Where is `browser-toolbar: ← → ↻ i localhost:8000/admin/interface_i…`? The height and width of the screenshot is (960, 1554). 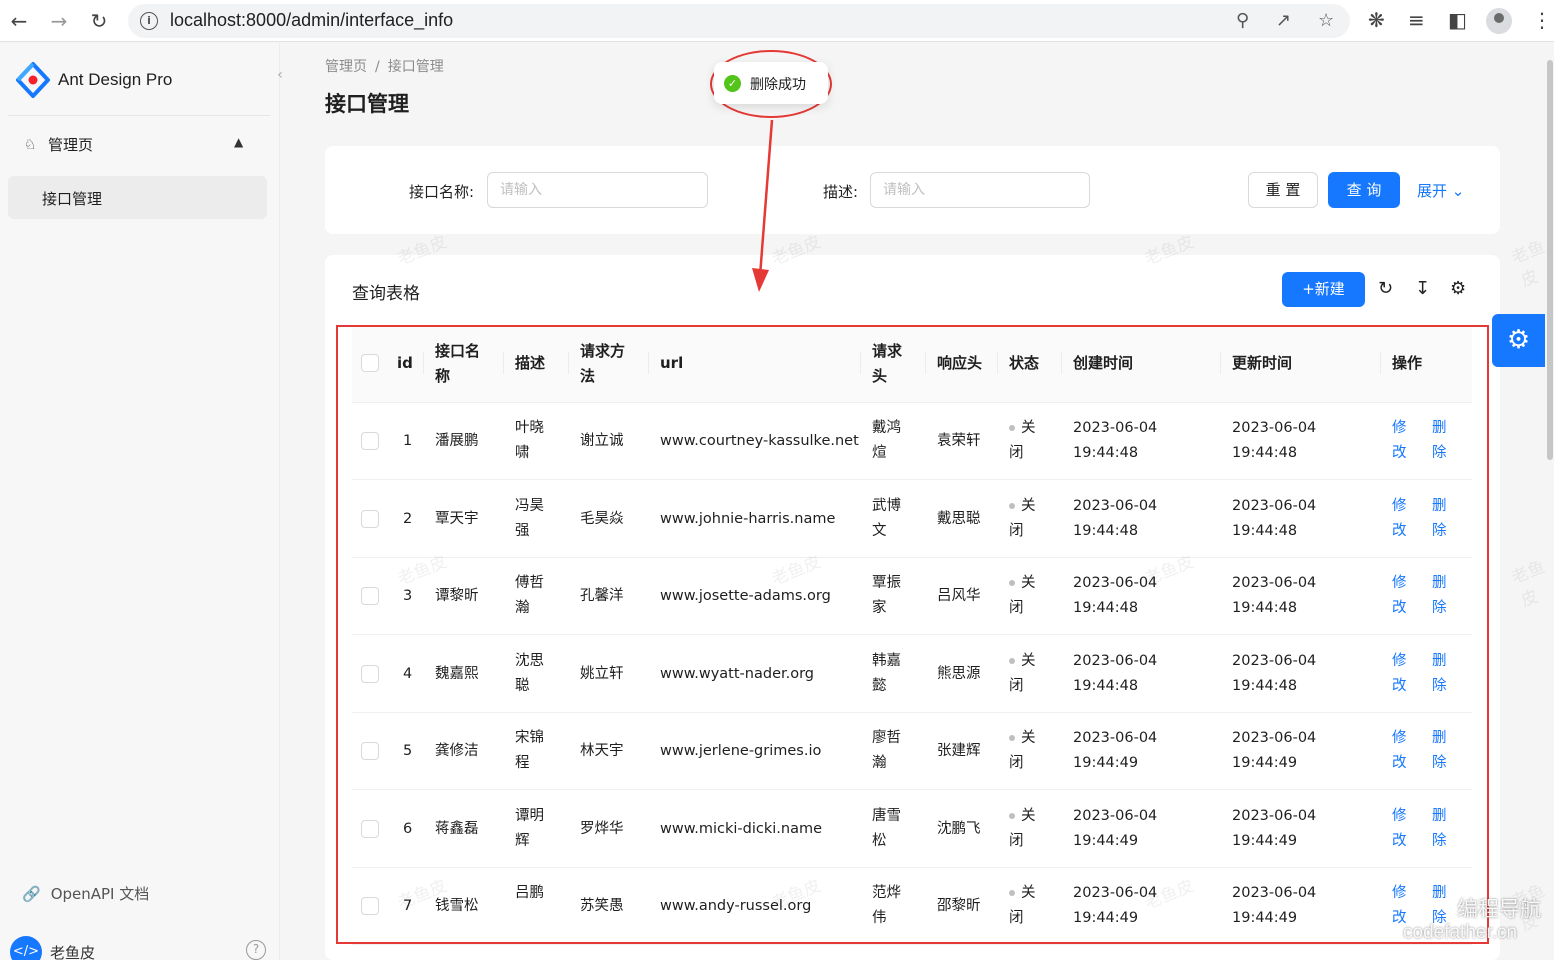 browser-toolbar: ← → ↻ i localhost:8000/admin/interface_i… is located at coordinates (777, 21).